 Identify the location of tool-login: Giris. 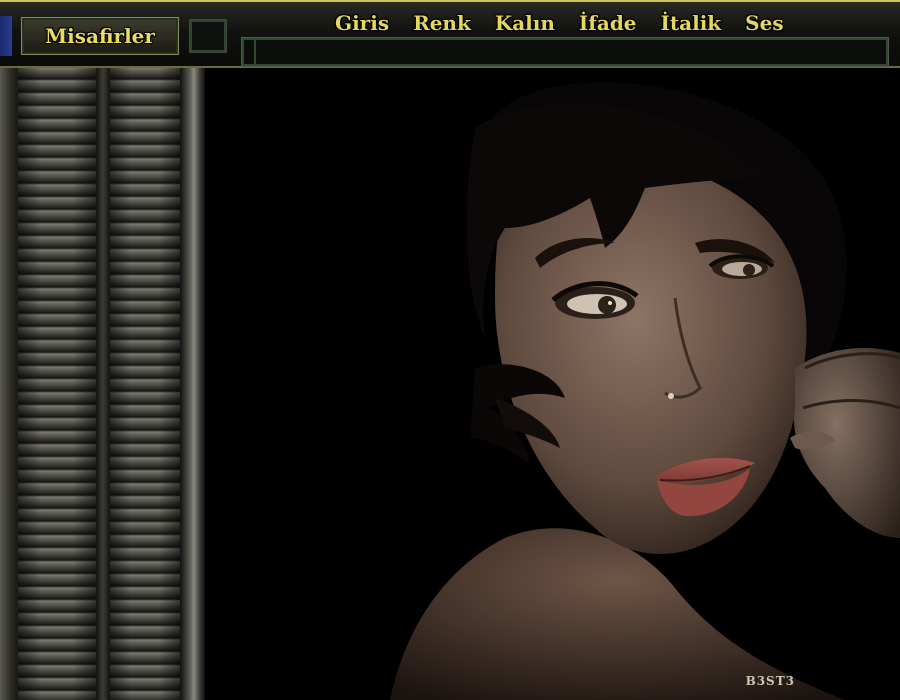
(362, 23).